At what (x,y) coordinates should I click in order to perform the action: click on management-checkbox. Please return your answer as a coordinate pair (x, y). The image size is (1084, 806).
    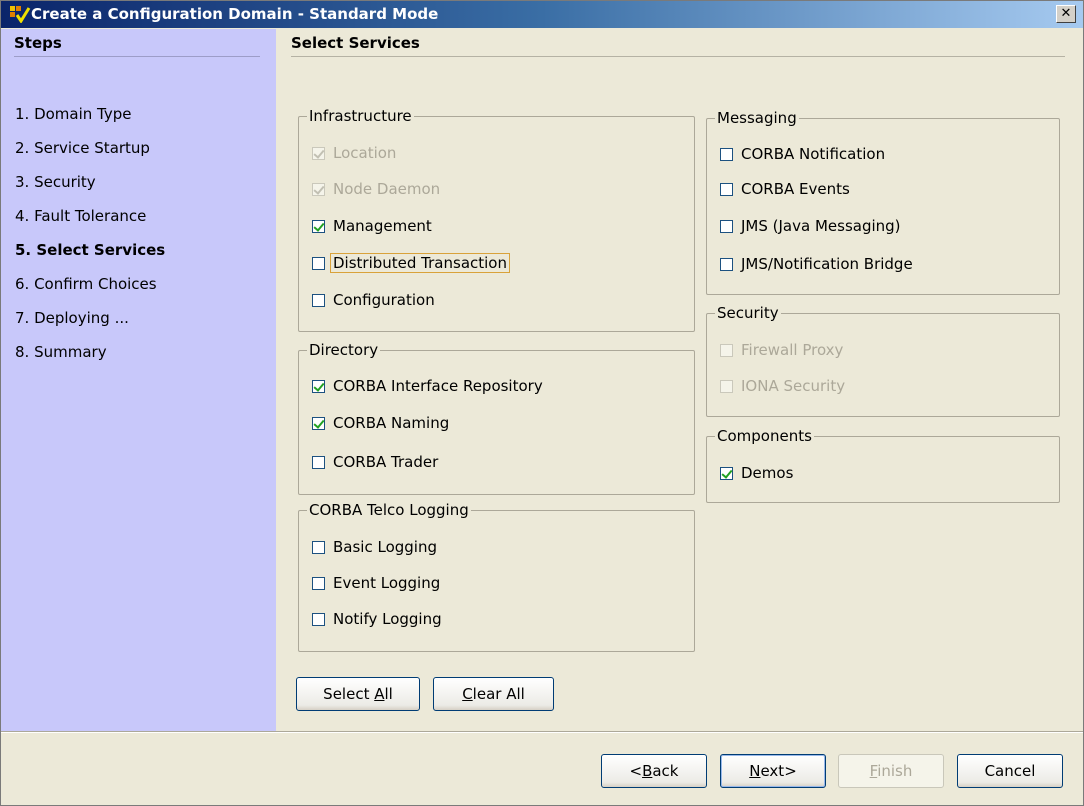
    Looking at the image, I should click on (318, 226).